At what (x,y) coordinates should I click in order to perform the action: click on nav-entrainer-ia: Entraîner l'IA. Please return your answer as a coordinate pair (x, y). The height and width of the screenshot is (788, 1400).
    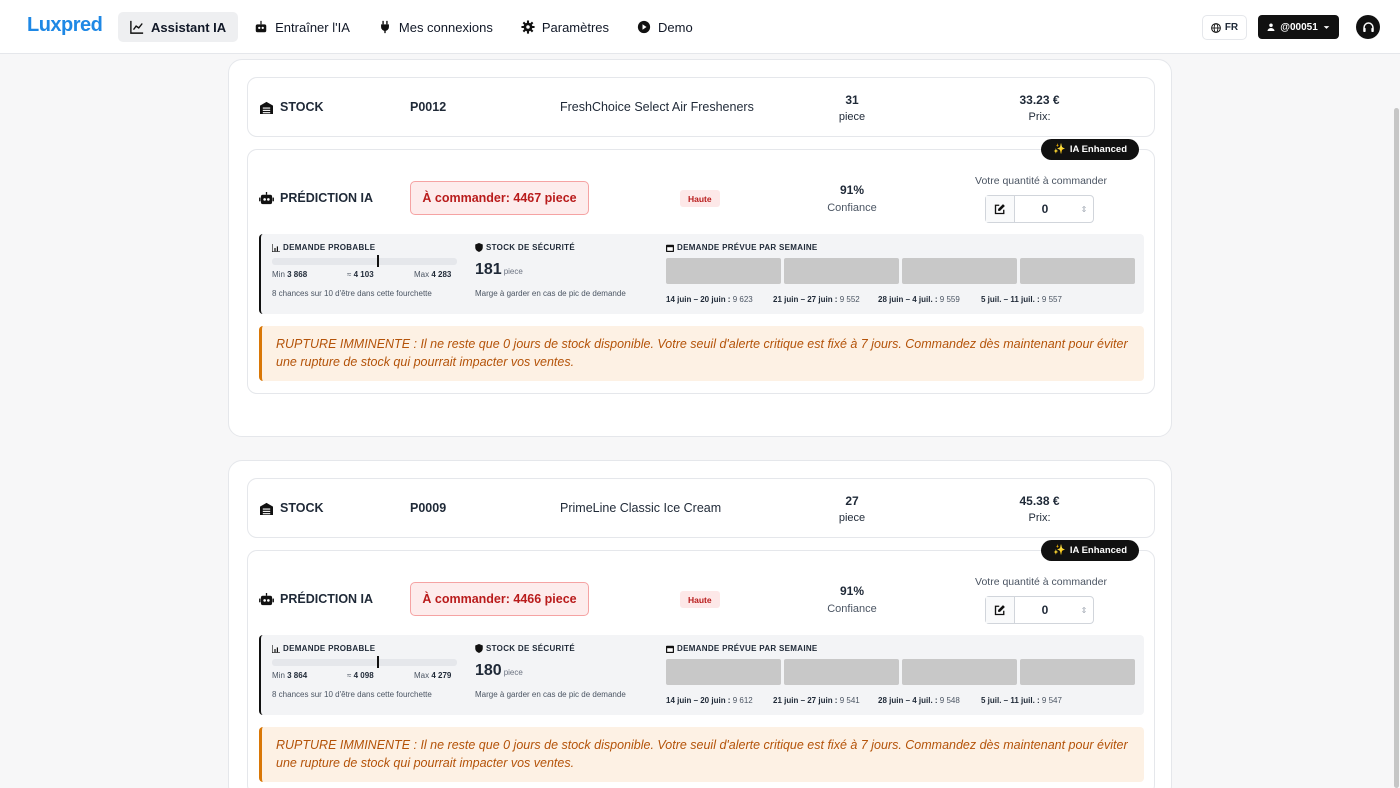
    Looking at the image, I should click on (302, 27).